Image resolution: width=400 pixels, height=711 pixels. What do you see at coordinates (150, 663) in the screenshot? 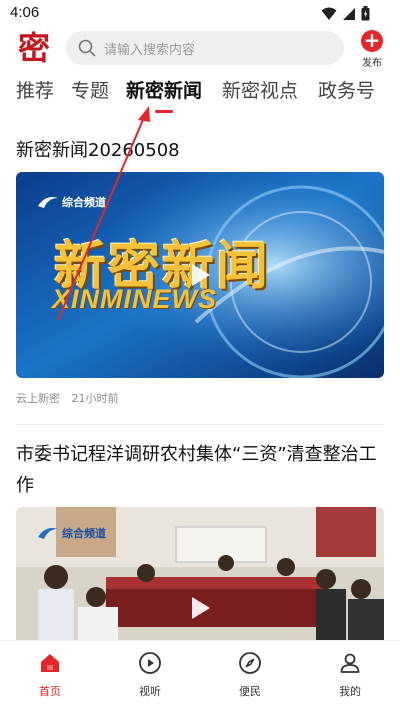
I see `play-circle-icon` at bounding box center [150, 663].